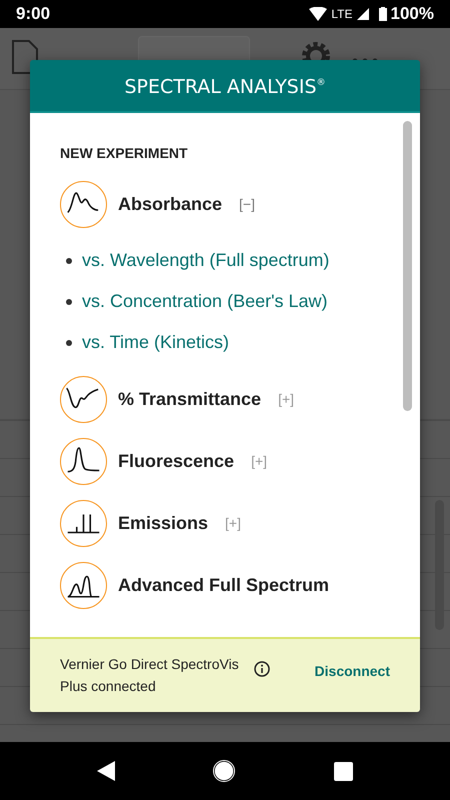  I want to click on disconnect-link: Disconnect, so click(352, 671).